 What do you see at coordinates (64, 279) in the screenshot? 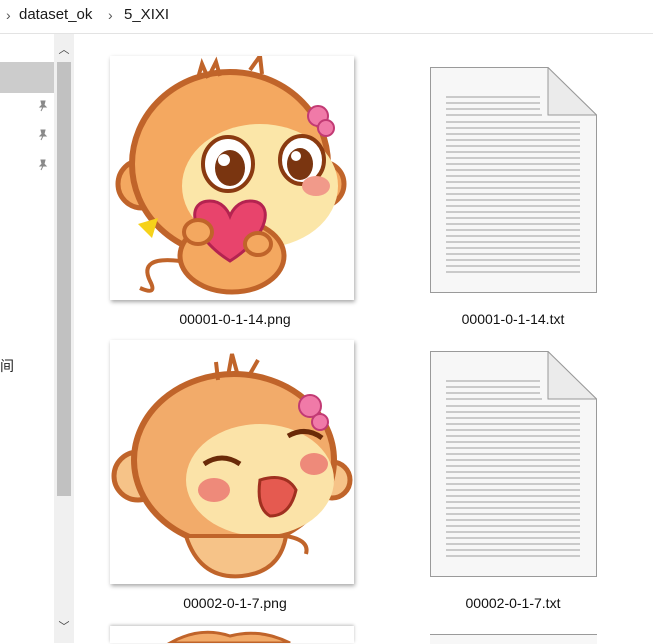
I see `scrollbar-thumb` at bounding box center [64, 279].